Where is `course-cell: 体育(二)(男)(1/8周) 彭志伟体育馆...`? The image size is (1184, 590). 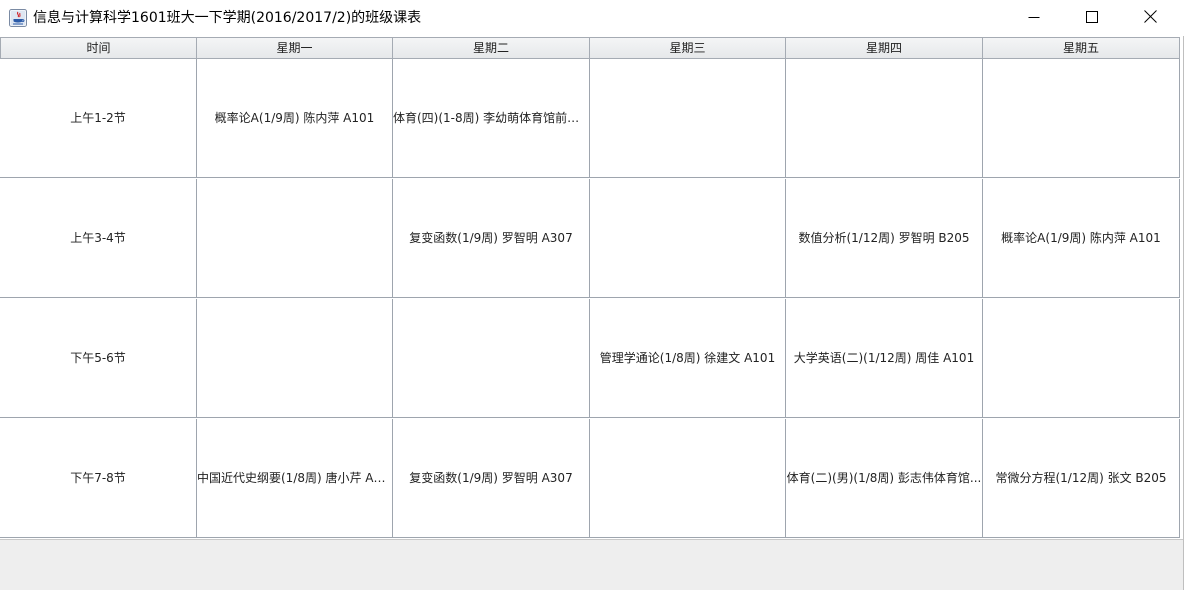
course-cell: 体育(二)(男)(1/8周) 彭志伟体育馆... is located at coordinates (884, 478).